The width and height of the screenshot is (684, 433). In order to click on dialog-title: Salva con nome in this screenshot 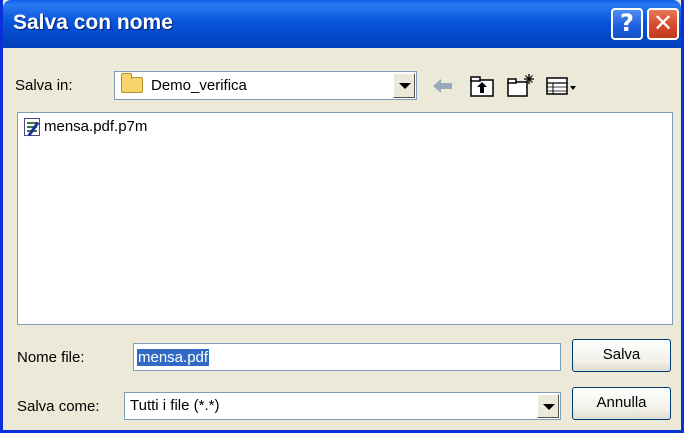, I will do `click(93, 22)`.